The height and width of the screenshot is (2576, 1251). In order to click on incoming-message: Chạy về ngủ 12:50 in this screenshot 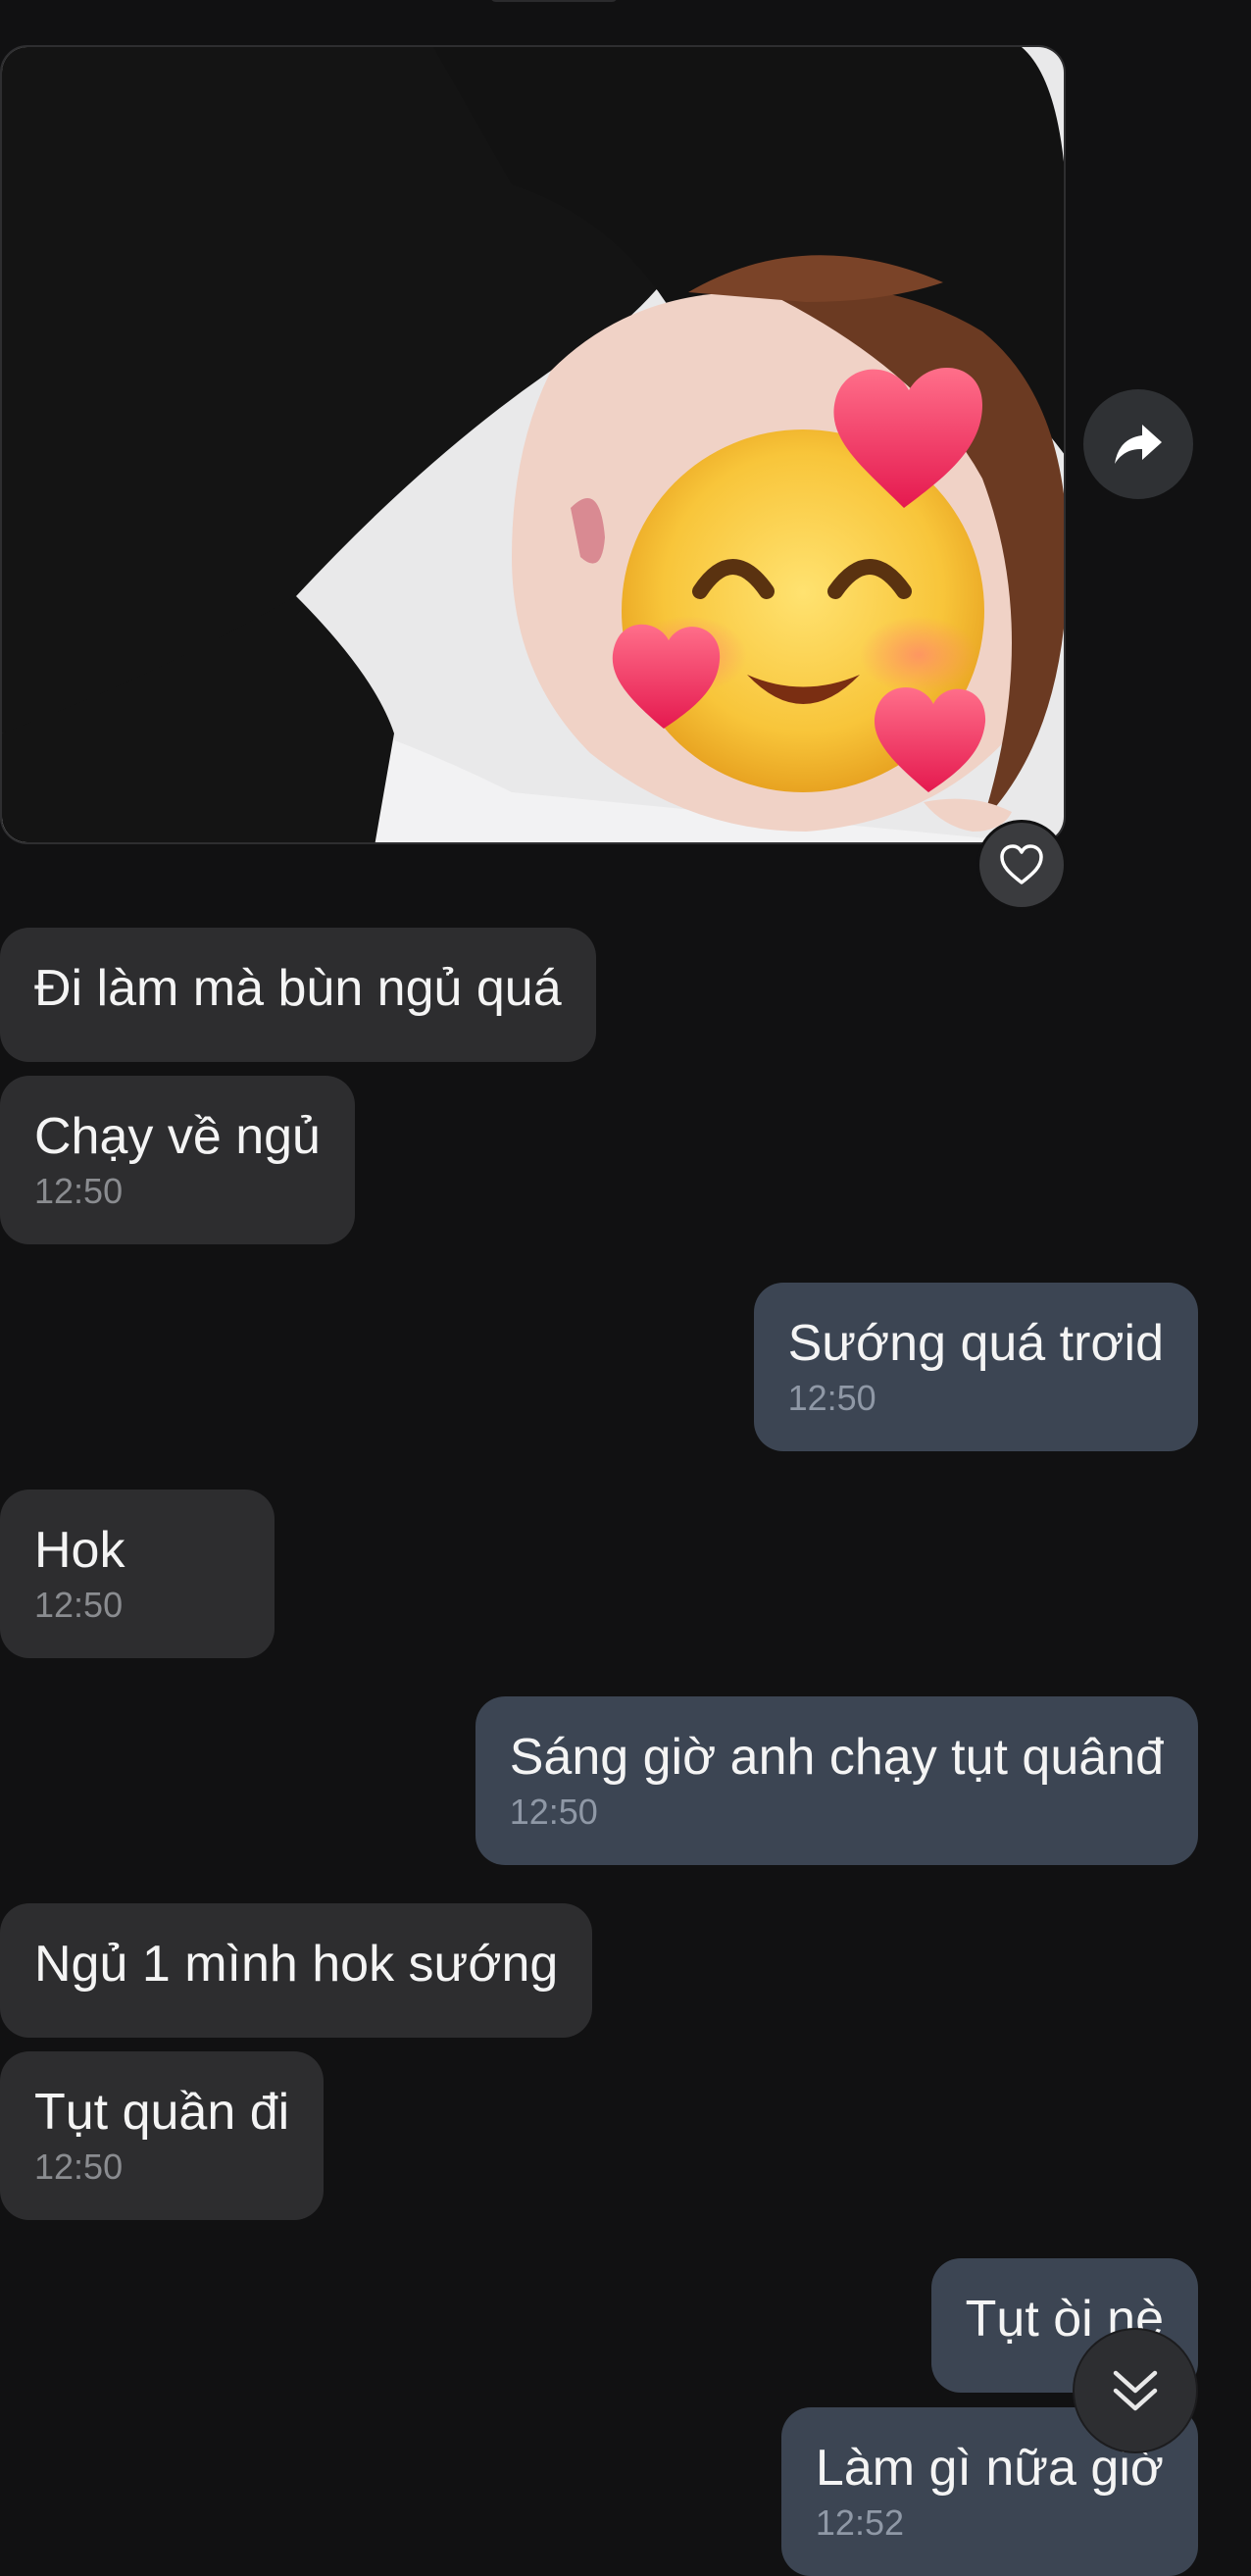, I will do `click(177, 1160)`.